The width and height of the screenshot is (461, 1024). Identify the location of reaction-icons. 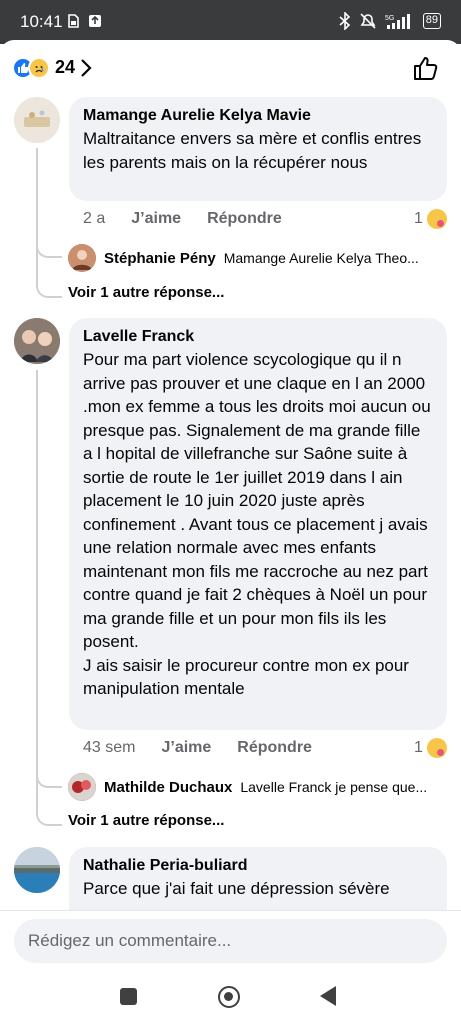
(31, 68).